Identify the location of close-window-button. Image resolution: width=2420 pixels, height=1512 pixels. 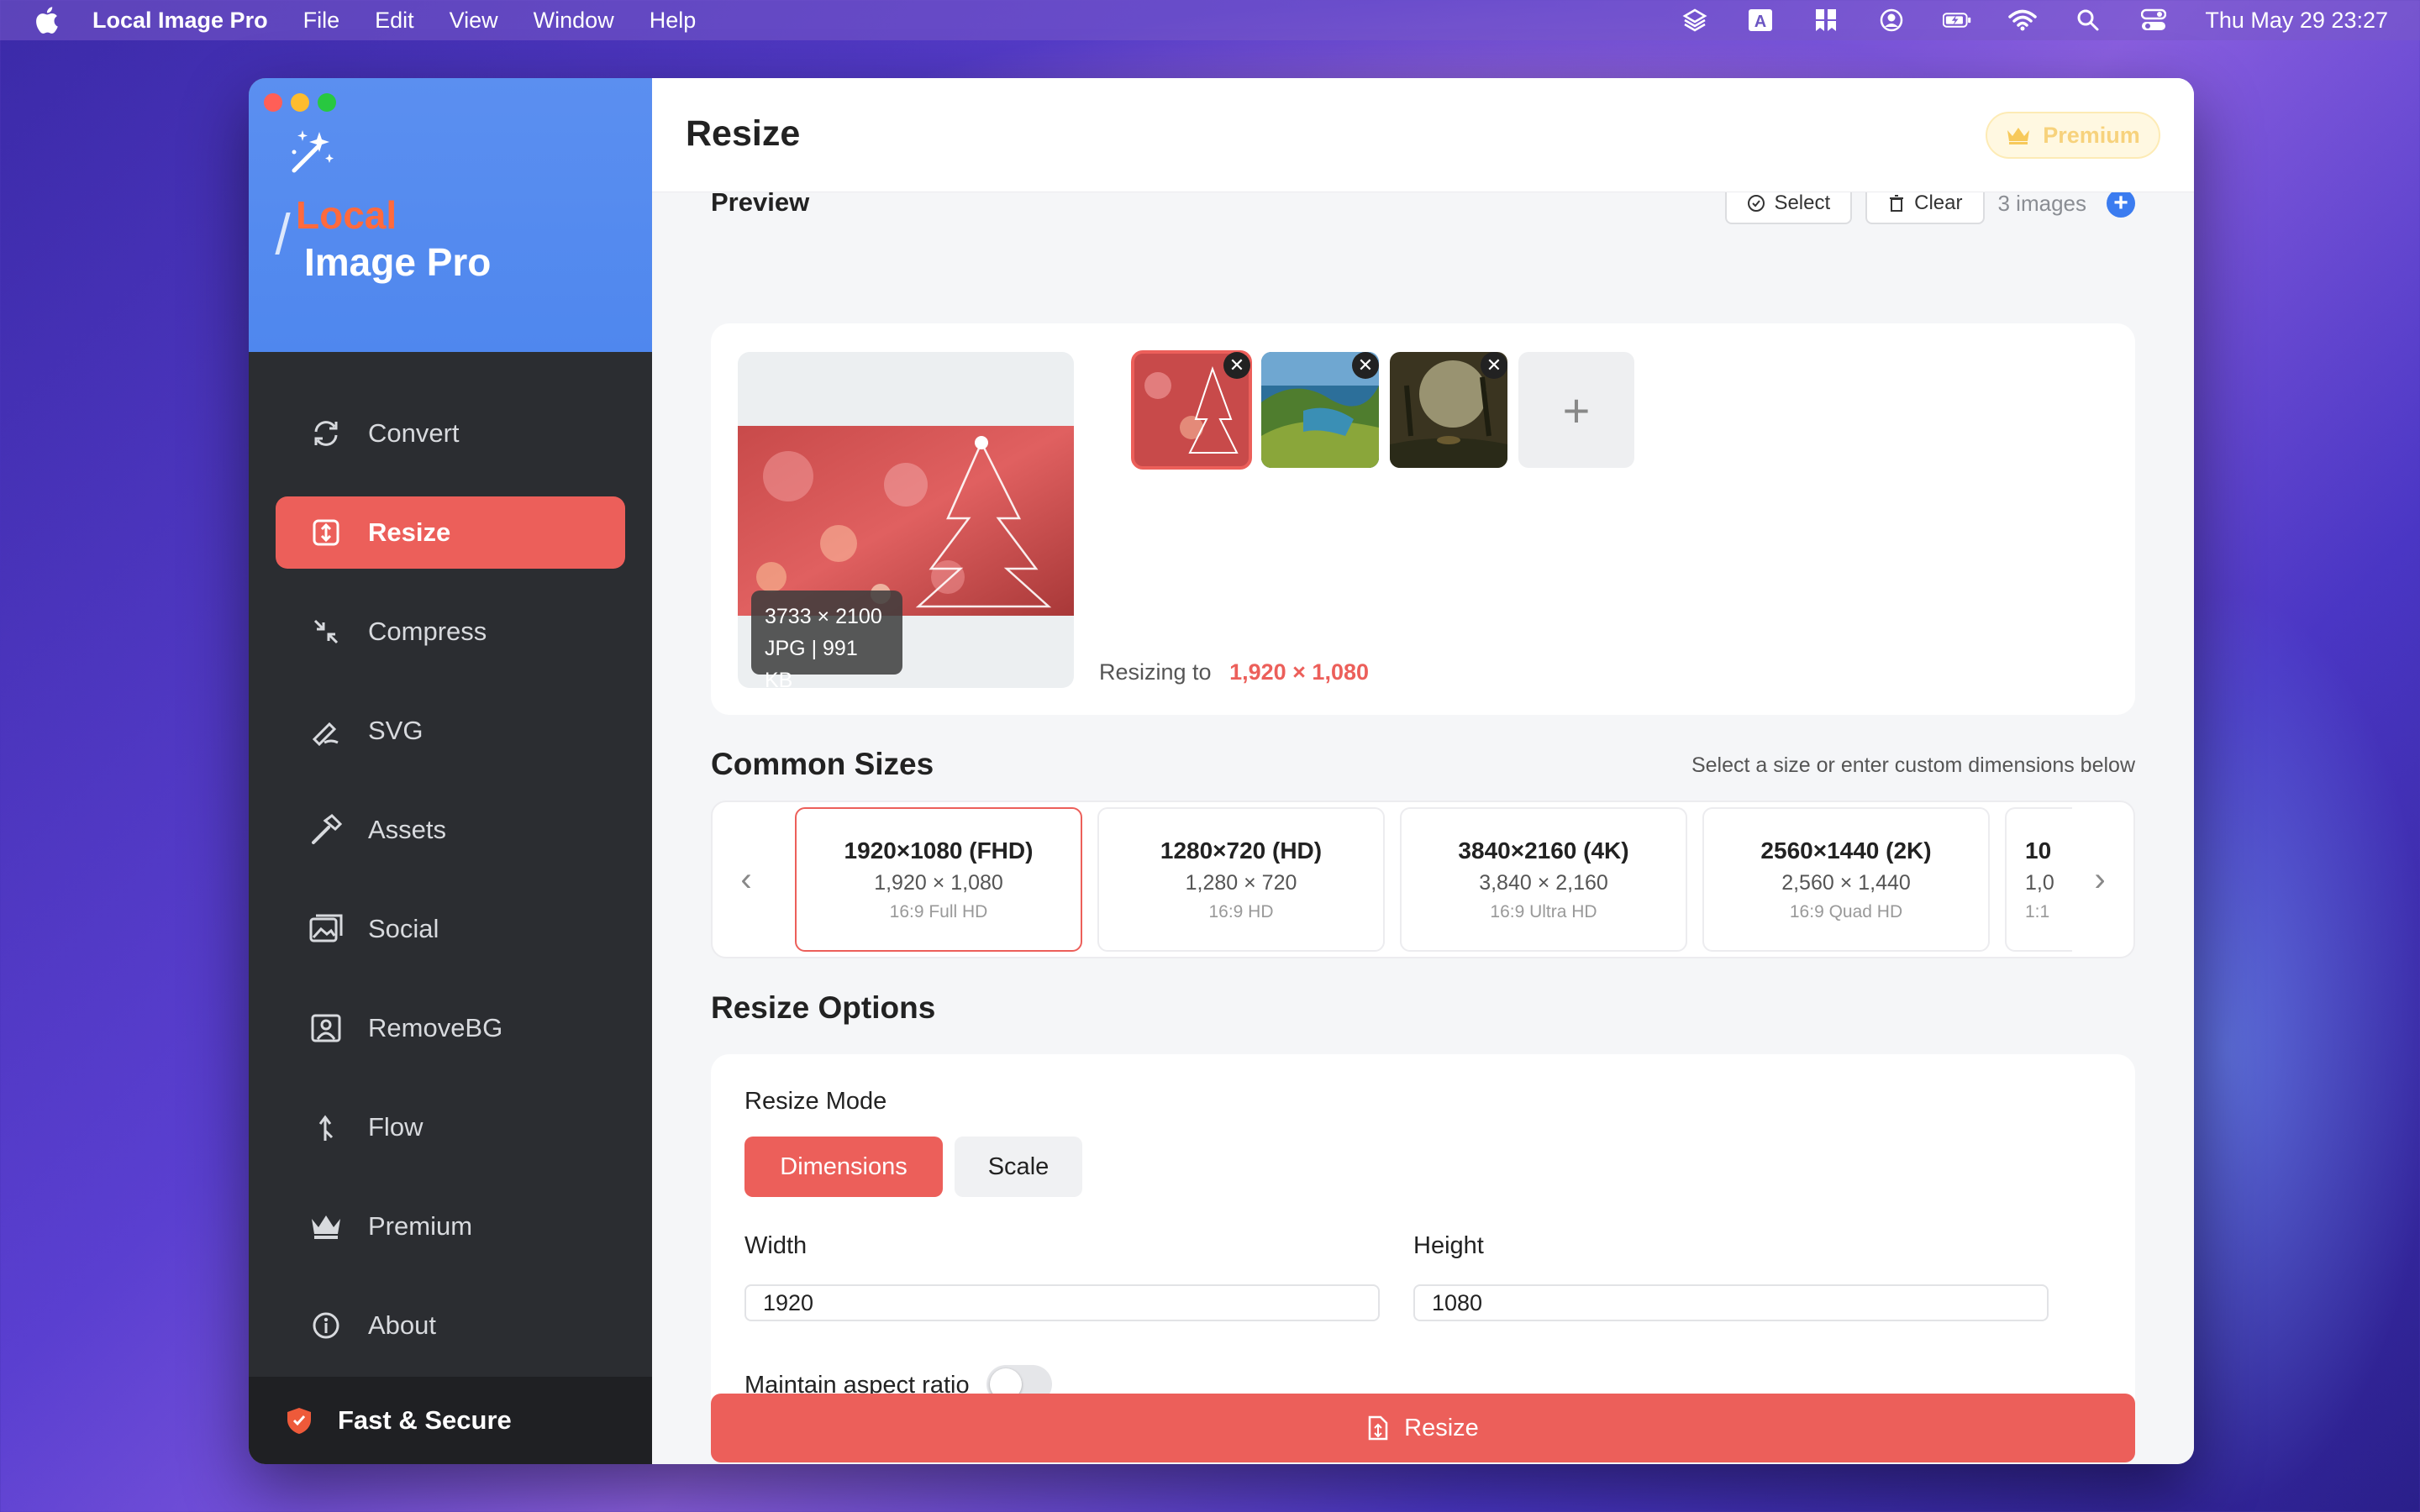
(273, 102).